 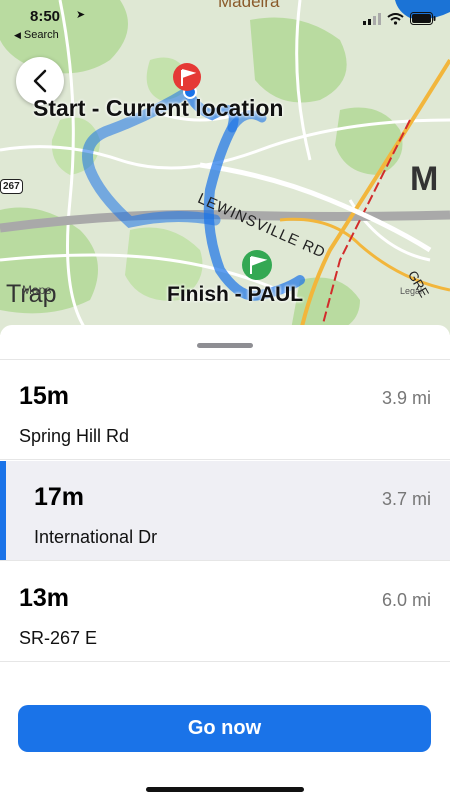 I want to click on route-via: Spring Hill Rd, so click(x=74, y=436).